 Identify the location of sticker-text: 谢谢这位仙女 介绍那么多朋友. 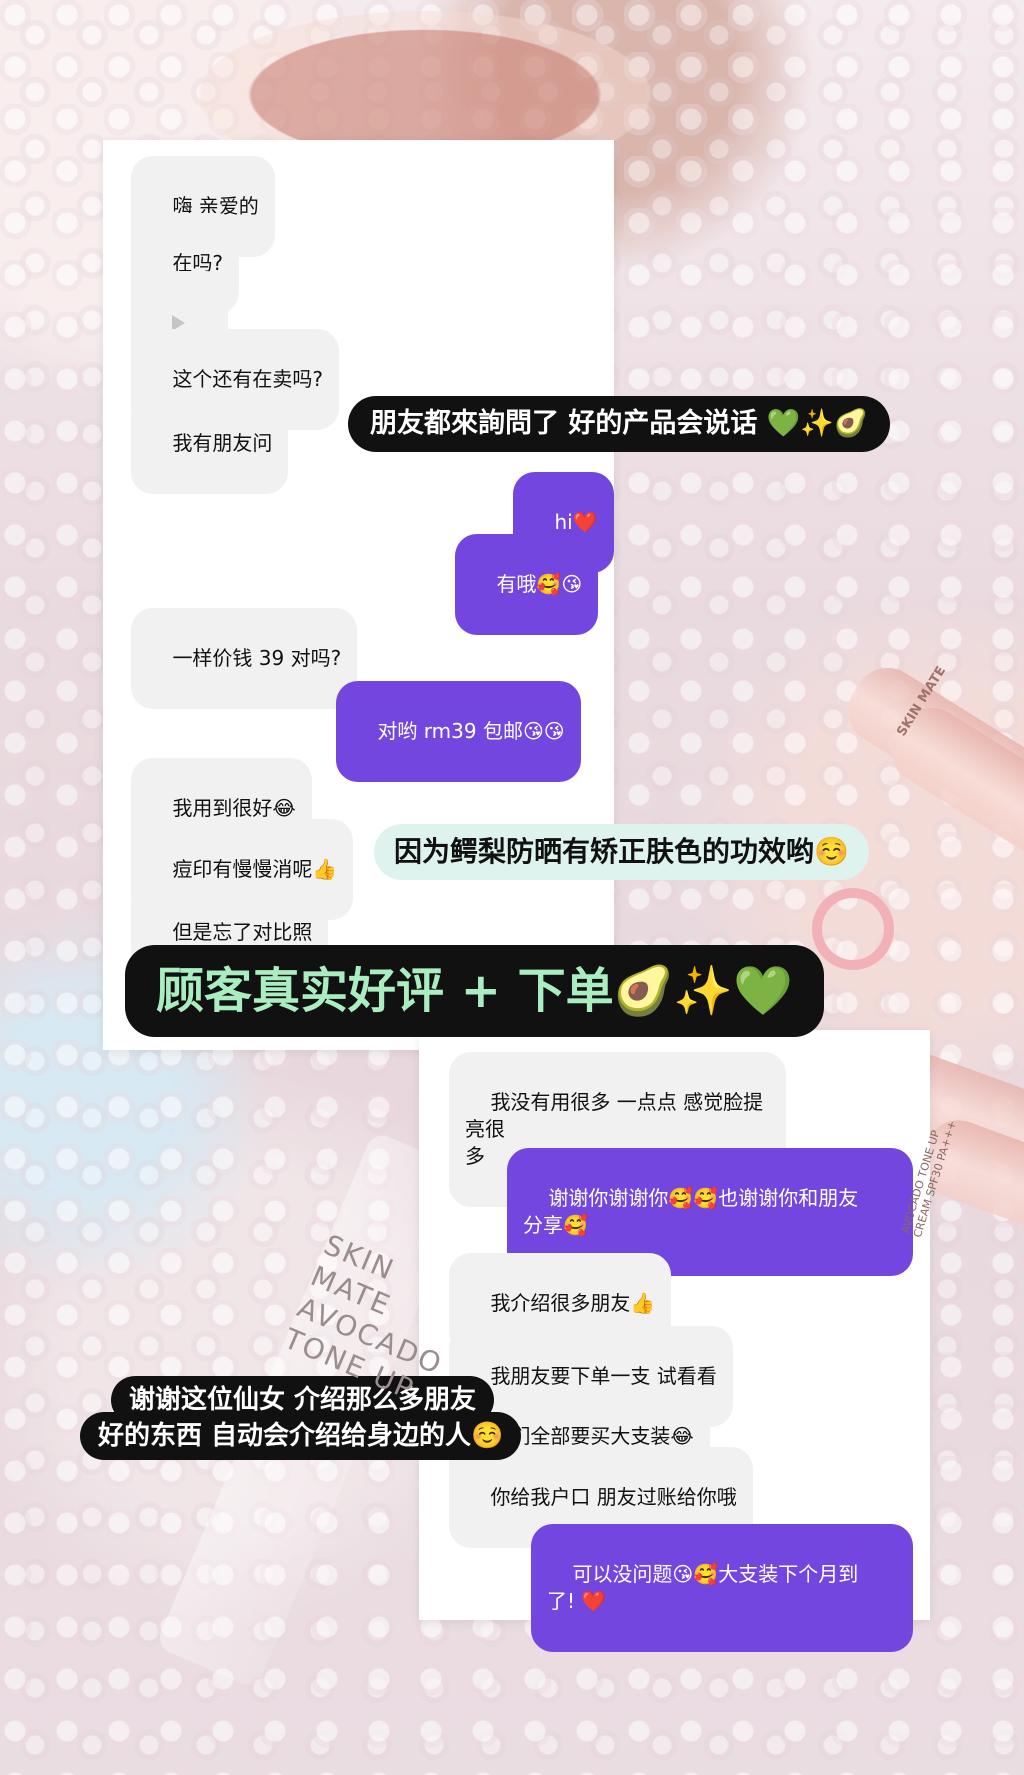
(303, 1400).